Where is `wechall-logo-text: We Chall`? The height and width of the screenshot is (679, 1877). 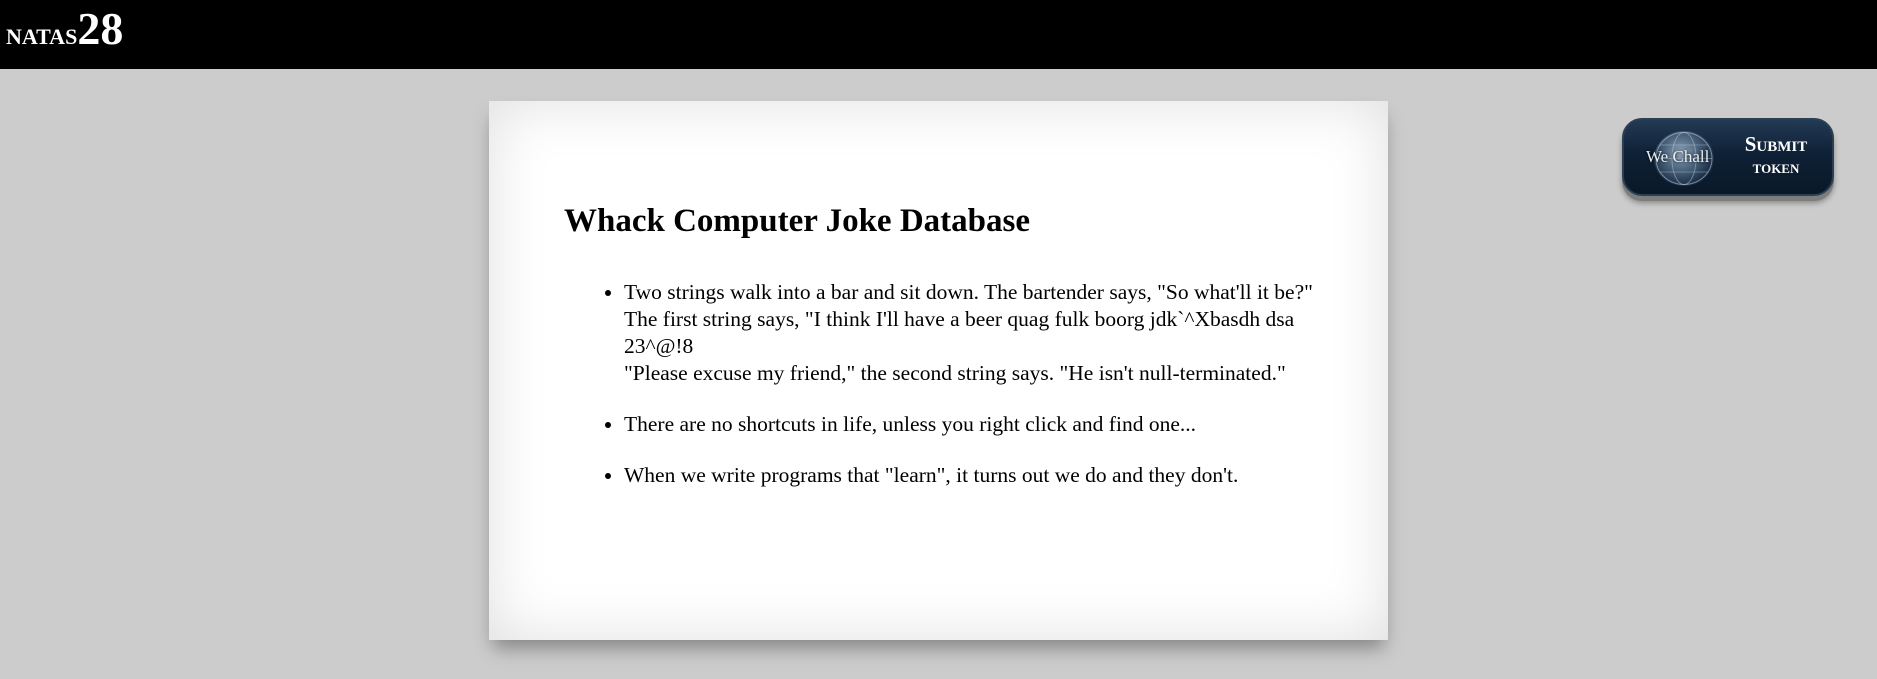 wechall-logo-text: We Chall is located at coordinates (1678, 156).